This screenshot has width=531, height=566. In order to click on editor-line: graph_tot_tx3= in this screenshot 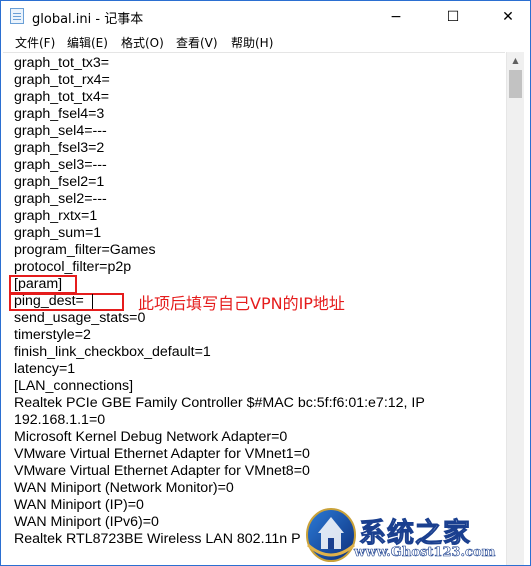, I will do `click(62, 63)`.